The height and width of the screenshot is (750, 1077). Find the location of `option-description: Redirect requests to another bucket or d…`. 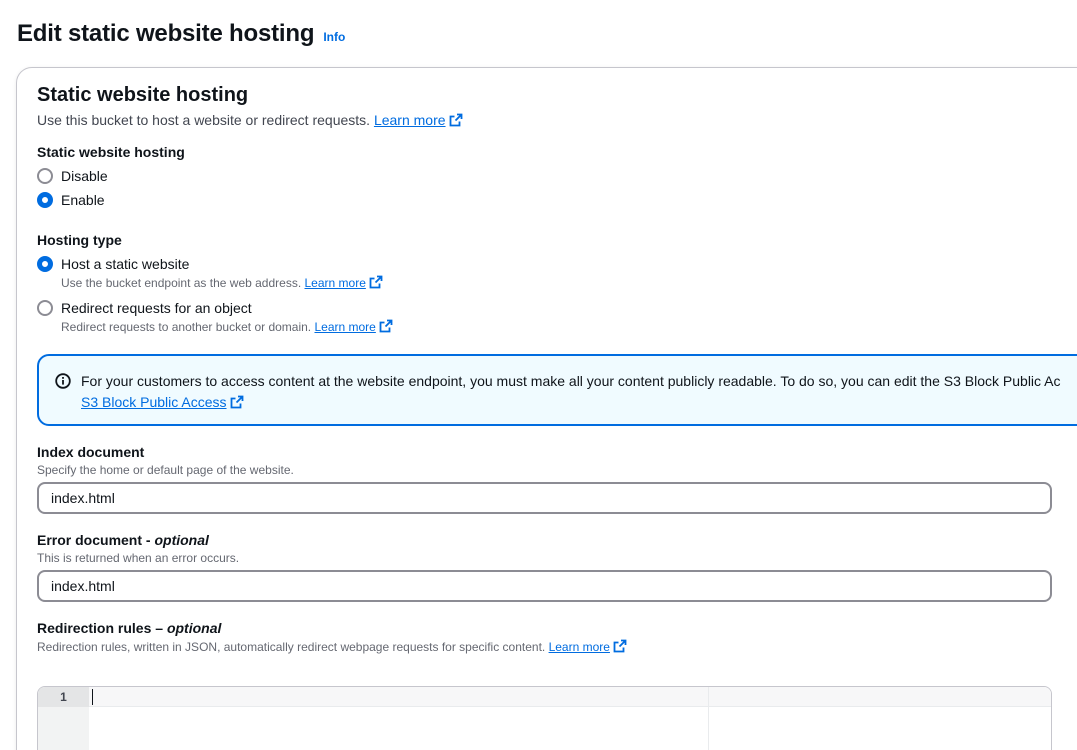

option-description: Redirect requests to another bucket or d… is located at coordinates (186, 327).